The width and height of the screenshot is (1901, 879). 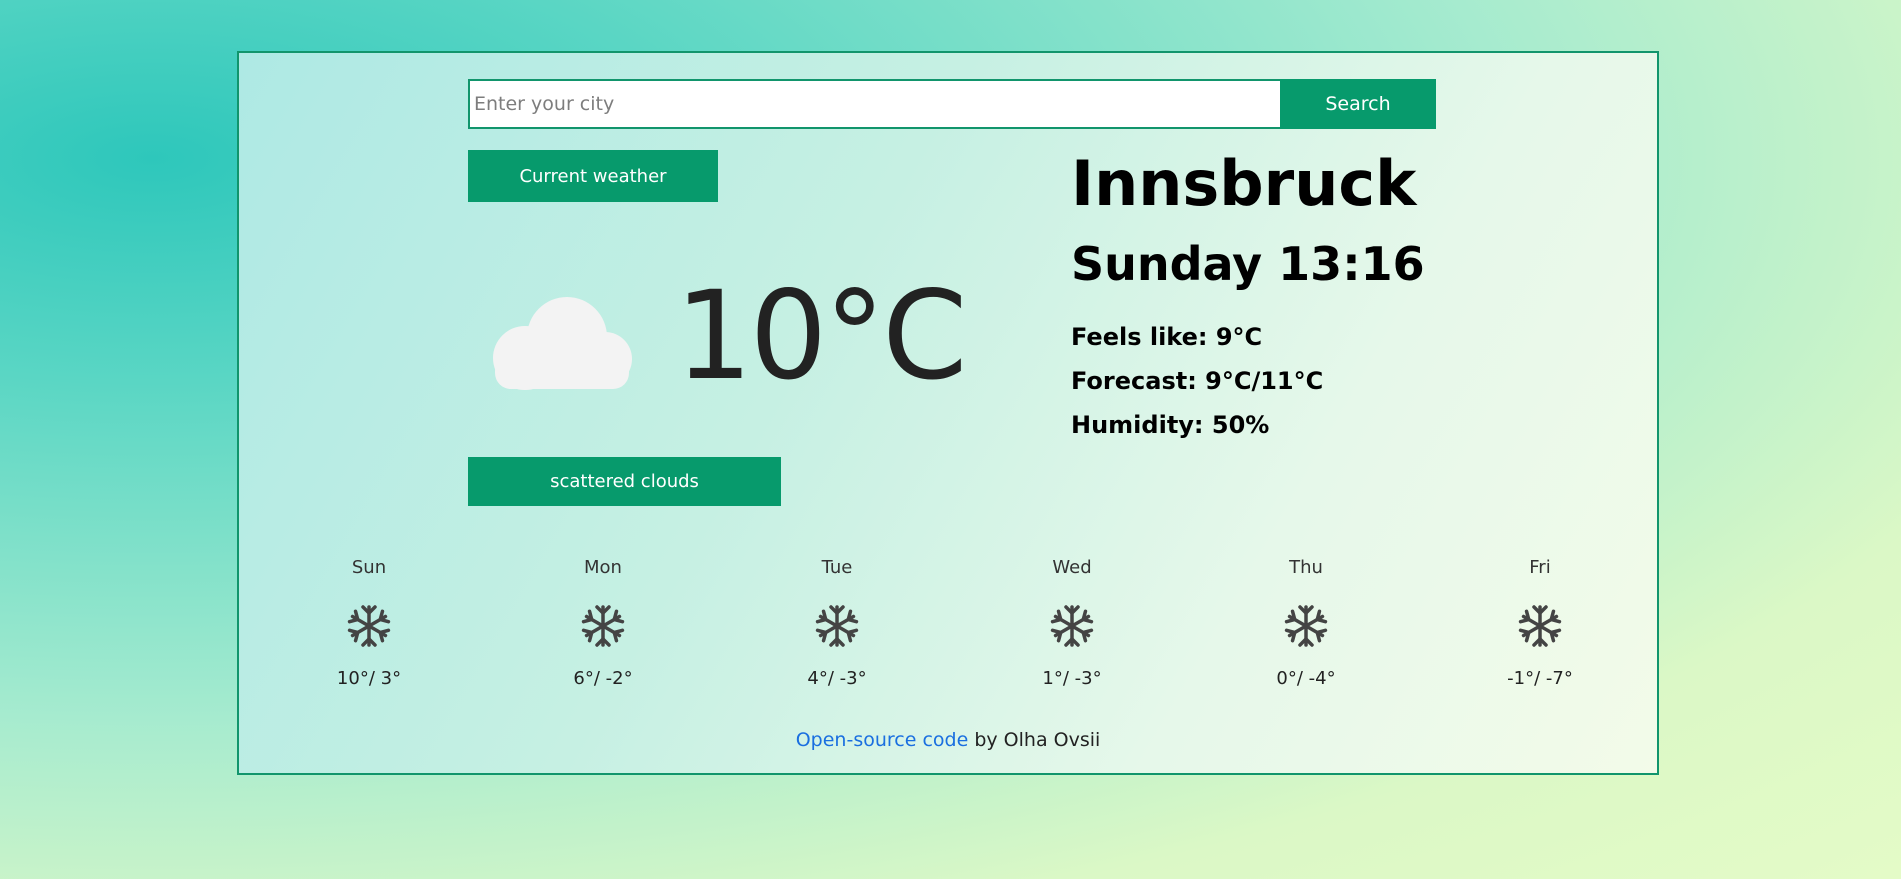 I want to click on forecast-day-temps: -1°/ -7°, so click(x=1540, y=678).